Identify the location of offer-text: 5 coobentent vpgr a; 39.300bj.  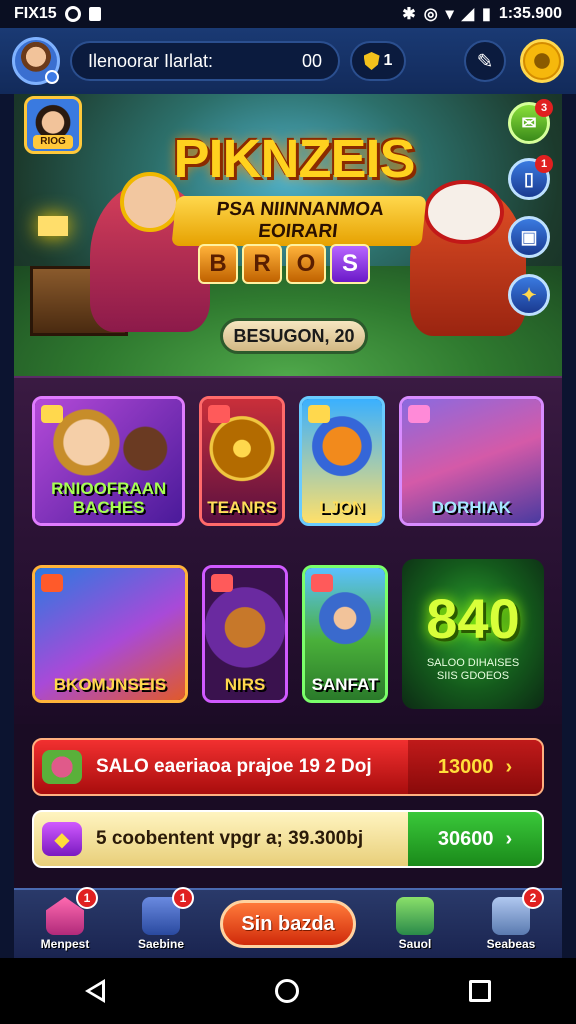
(230, 838).